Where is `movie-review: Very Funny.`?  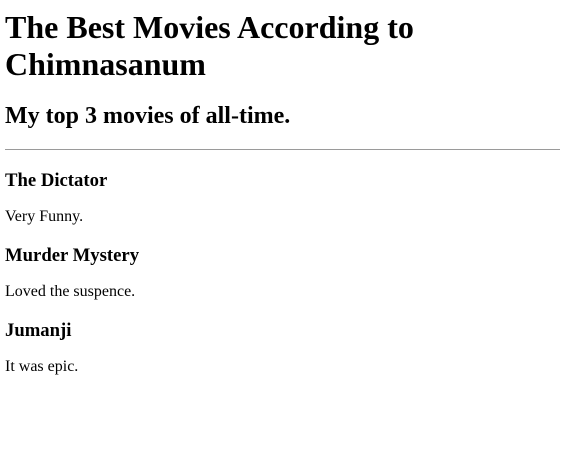 movie-review: Very Funny. is located at coordinates (44, 216).